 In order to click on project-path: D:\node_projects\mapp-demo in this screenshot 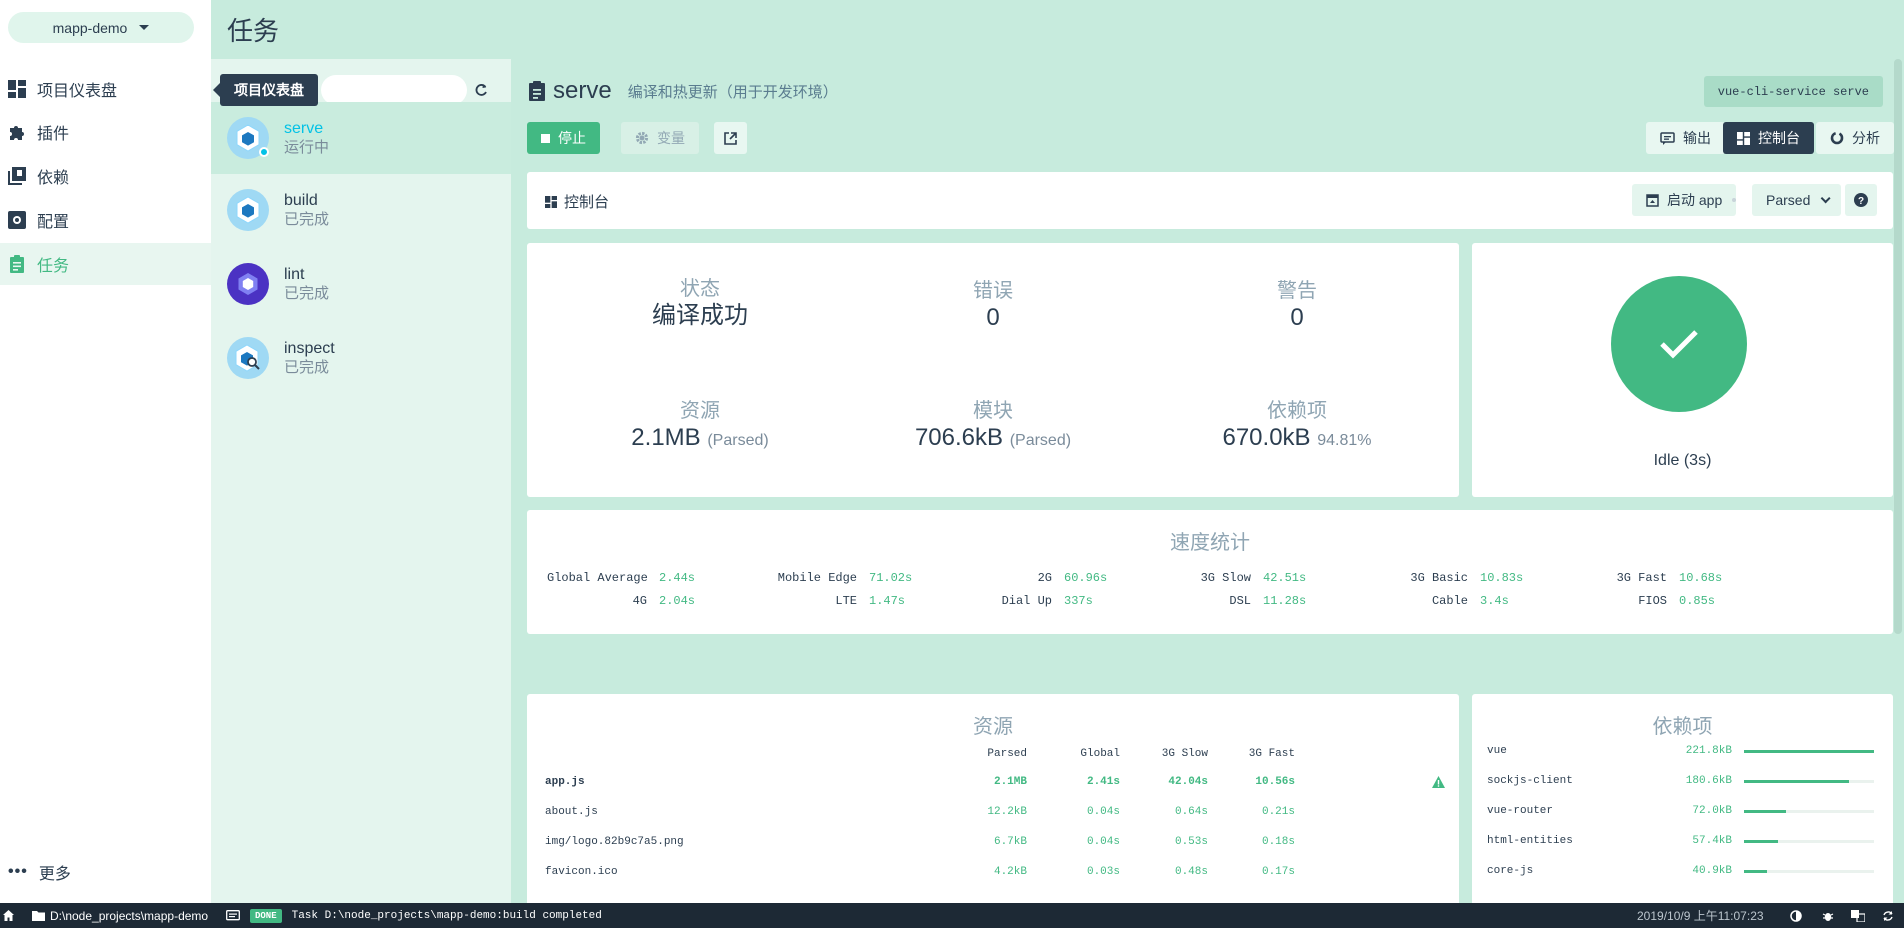, I will do `click(120, 915)`.